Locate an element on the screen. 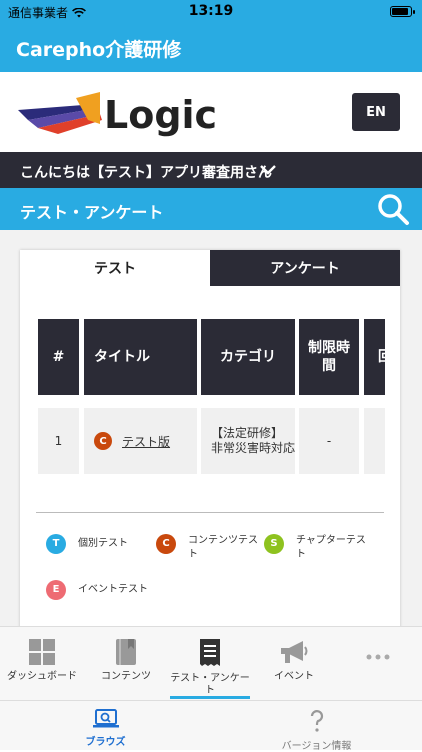 This screenshot has width=422, height=752. tab-more is located at coordinates (378, 664).